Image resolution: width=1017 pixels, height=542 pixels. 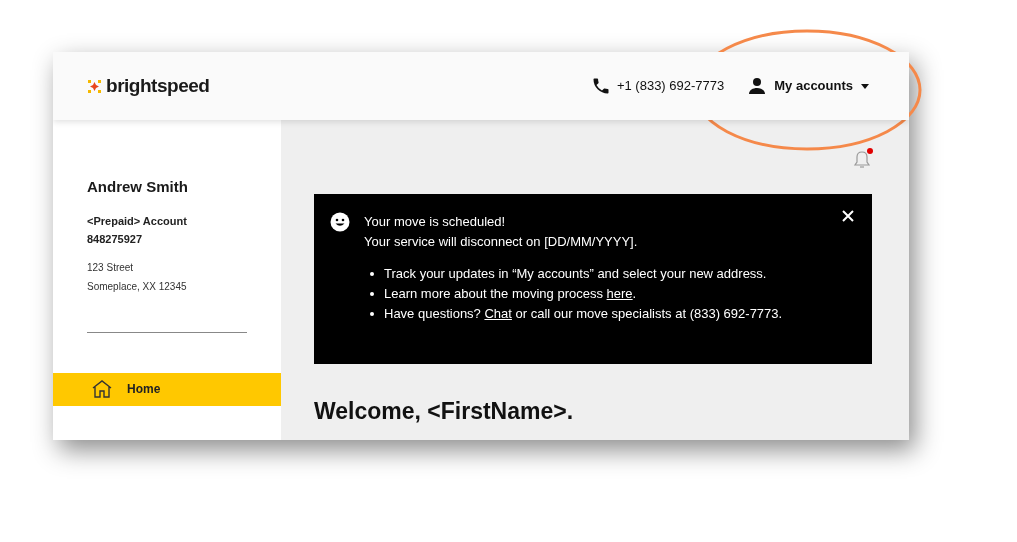 What do you see at coordinates (862, 160) in the screenshot?
I see `notification-bell-icon` at bounding box center [862, 160].